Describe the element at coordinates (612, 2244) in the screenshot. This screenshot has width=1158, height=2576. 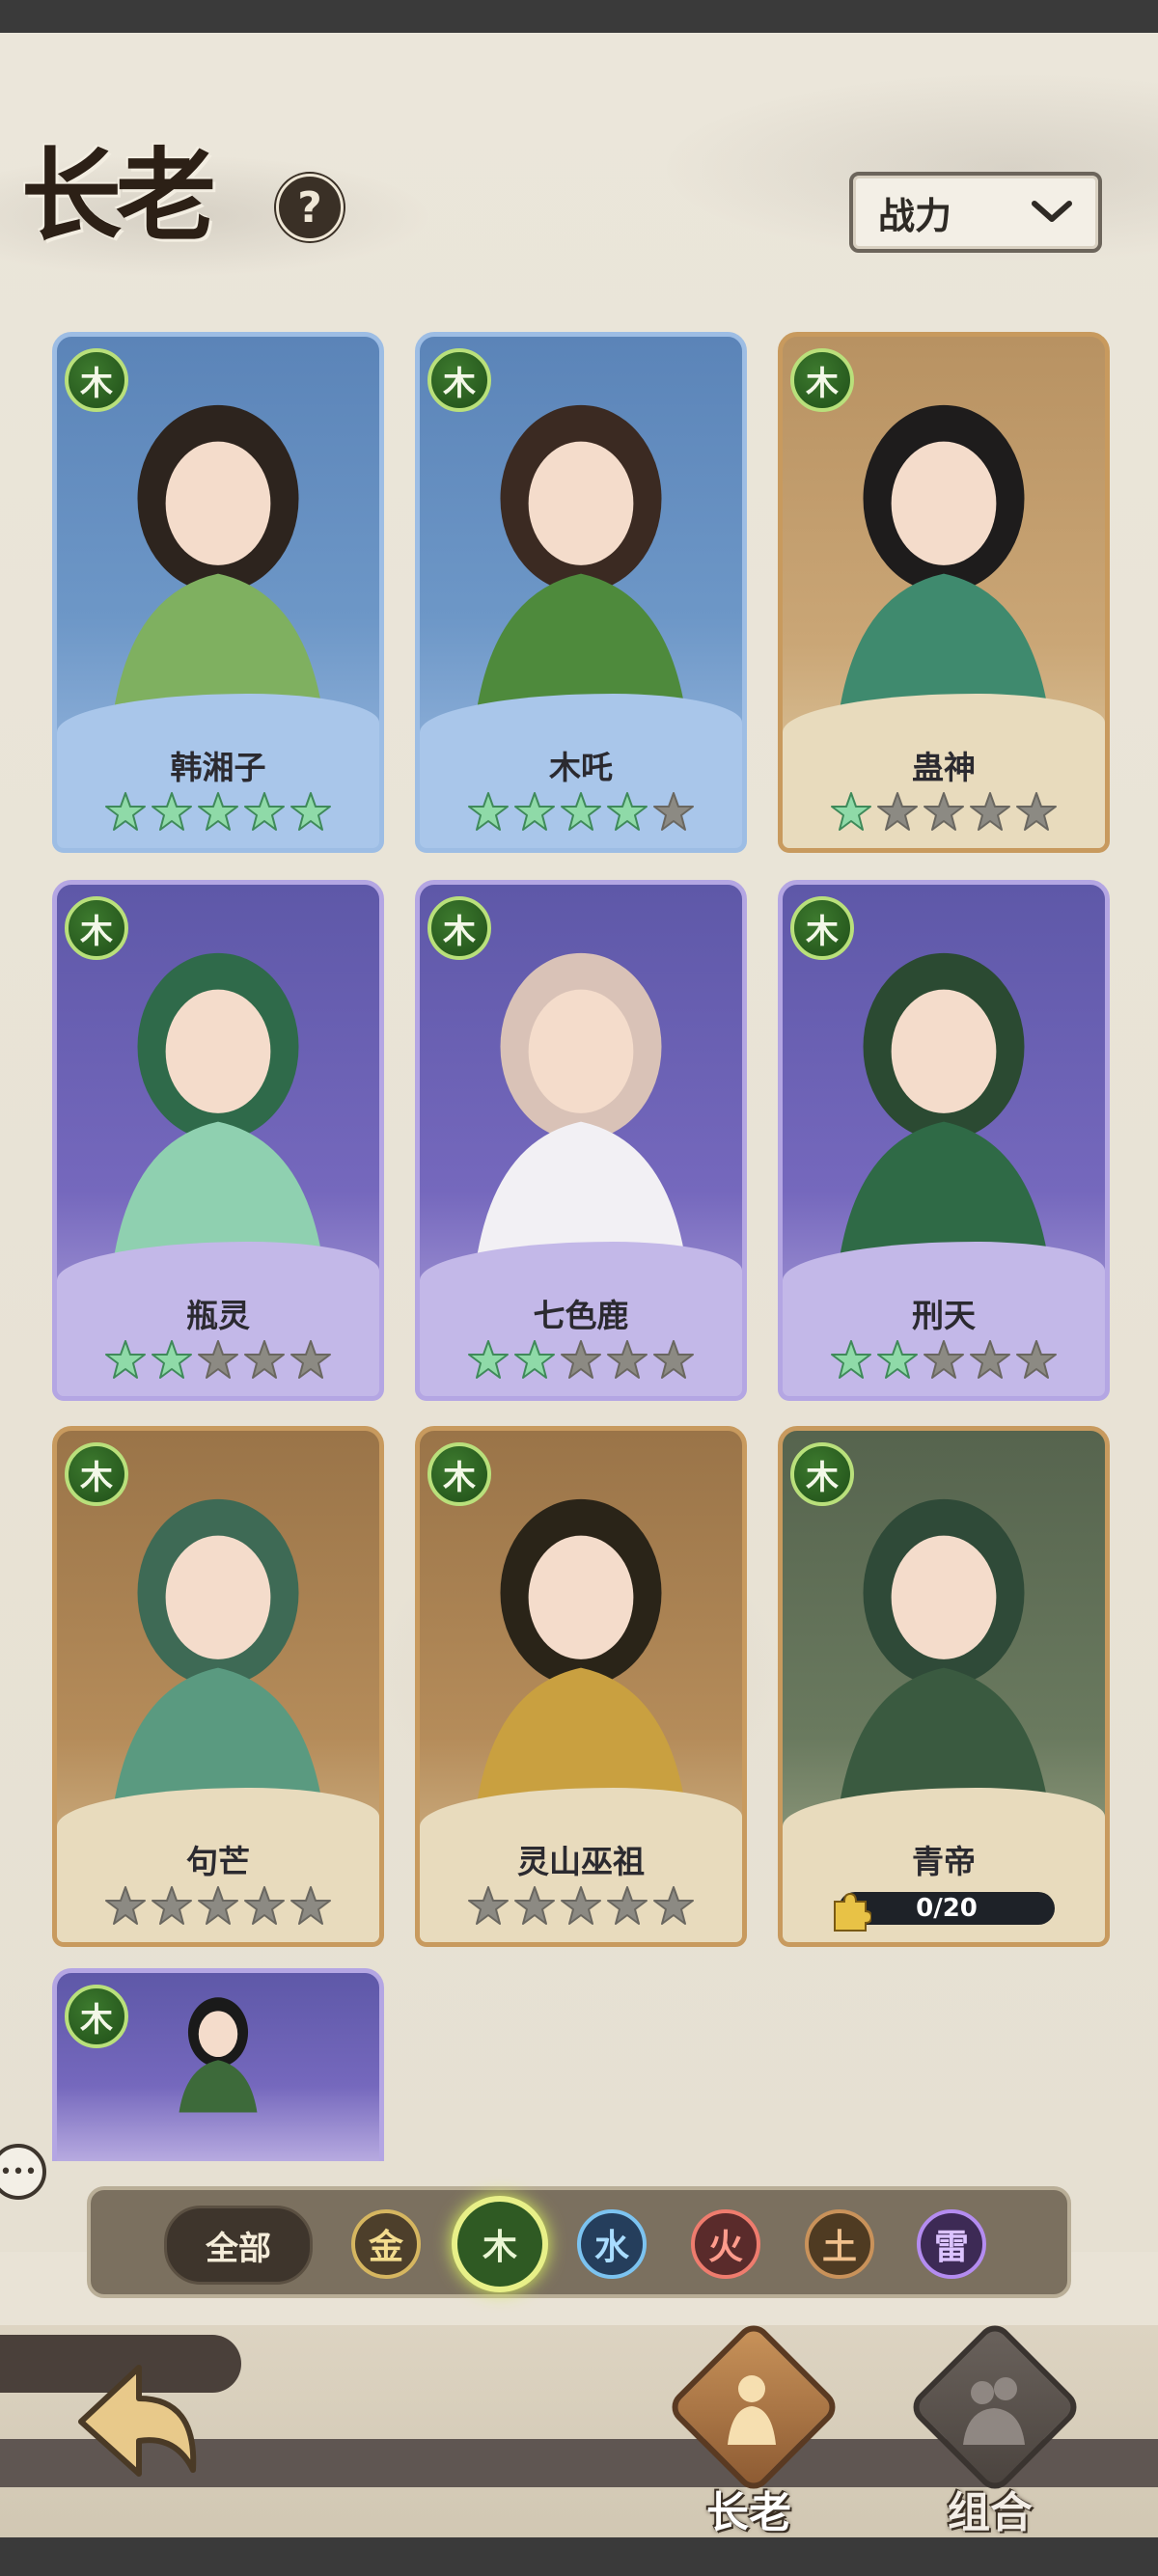
I see `filter-water-button: 水` at that location.